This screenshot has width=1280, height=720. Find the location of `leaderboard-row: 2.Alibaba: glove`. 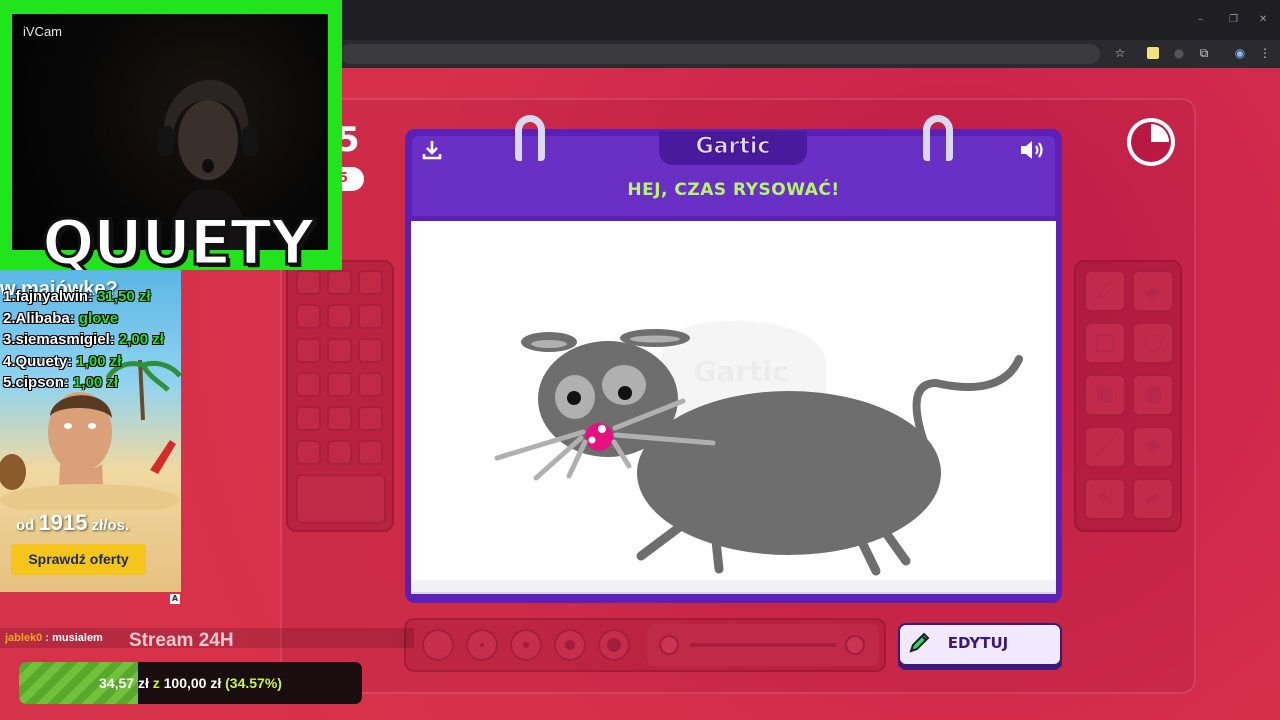

leaderboard-row: 2.Alibaba: glove is located at coordinates (98, 321).